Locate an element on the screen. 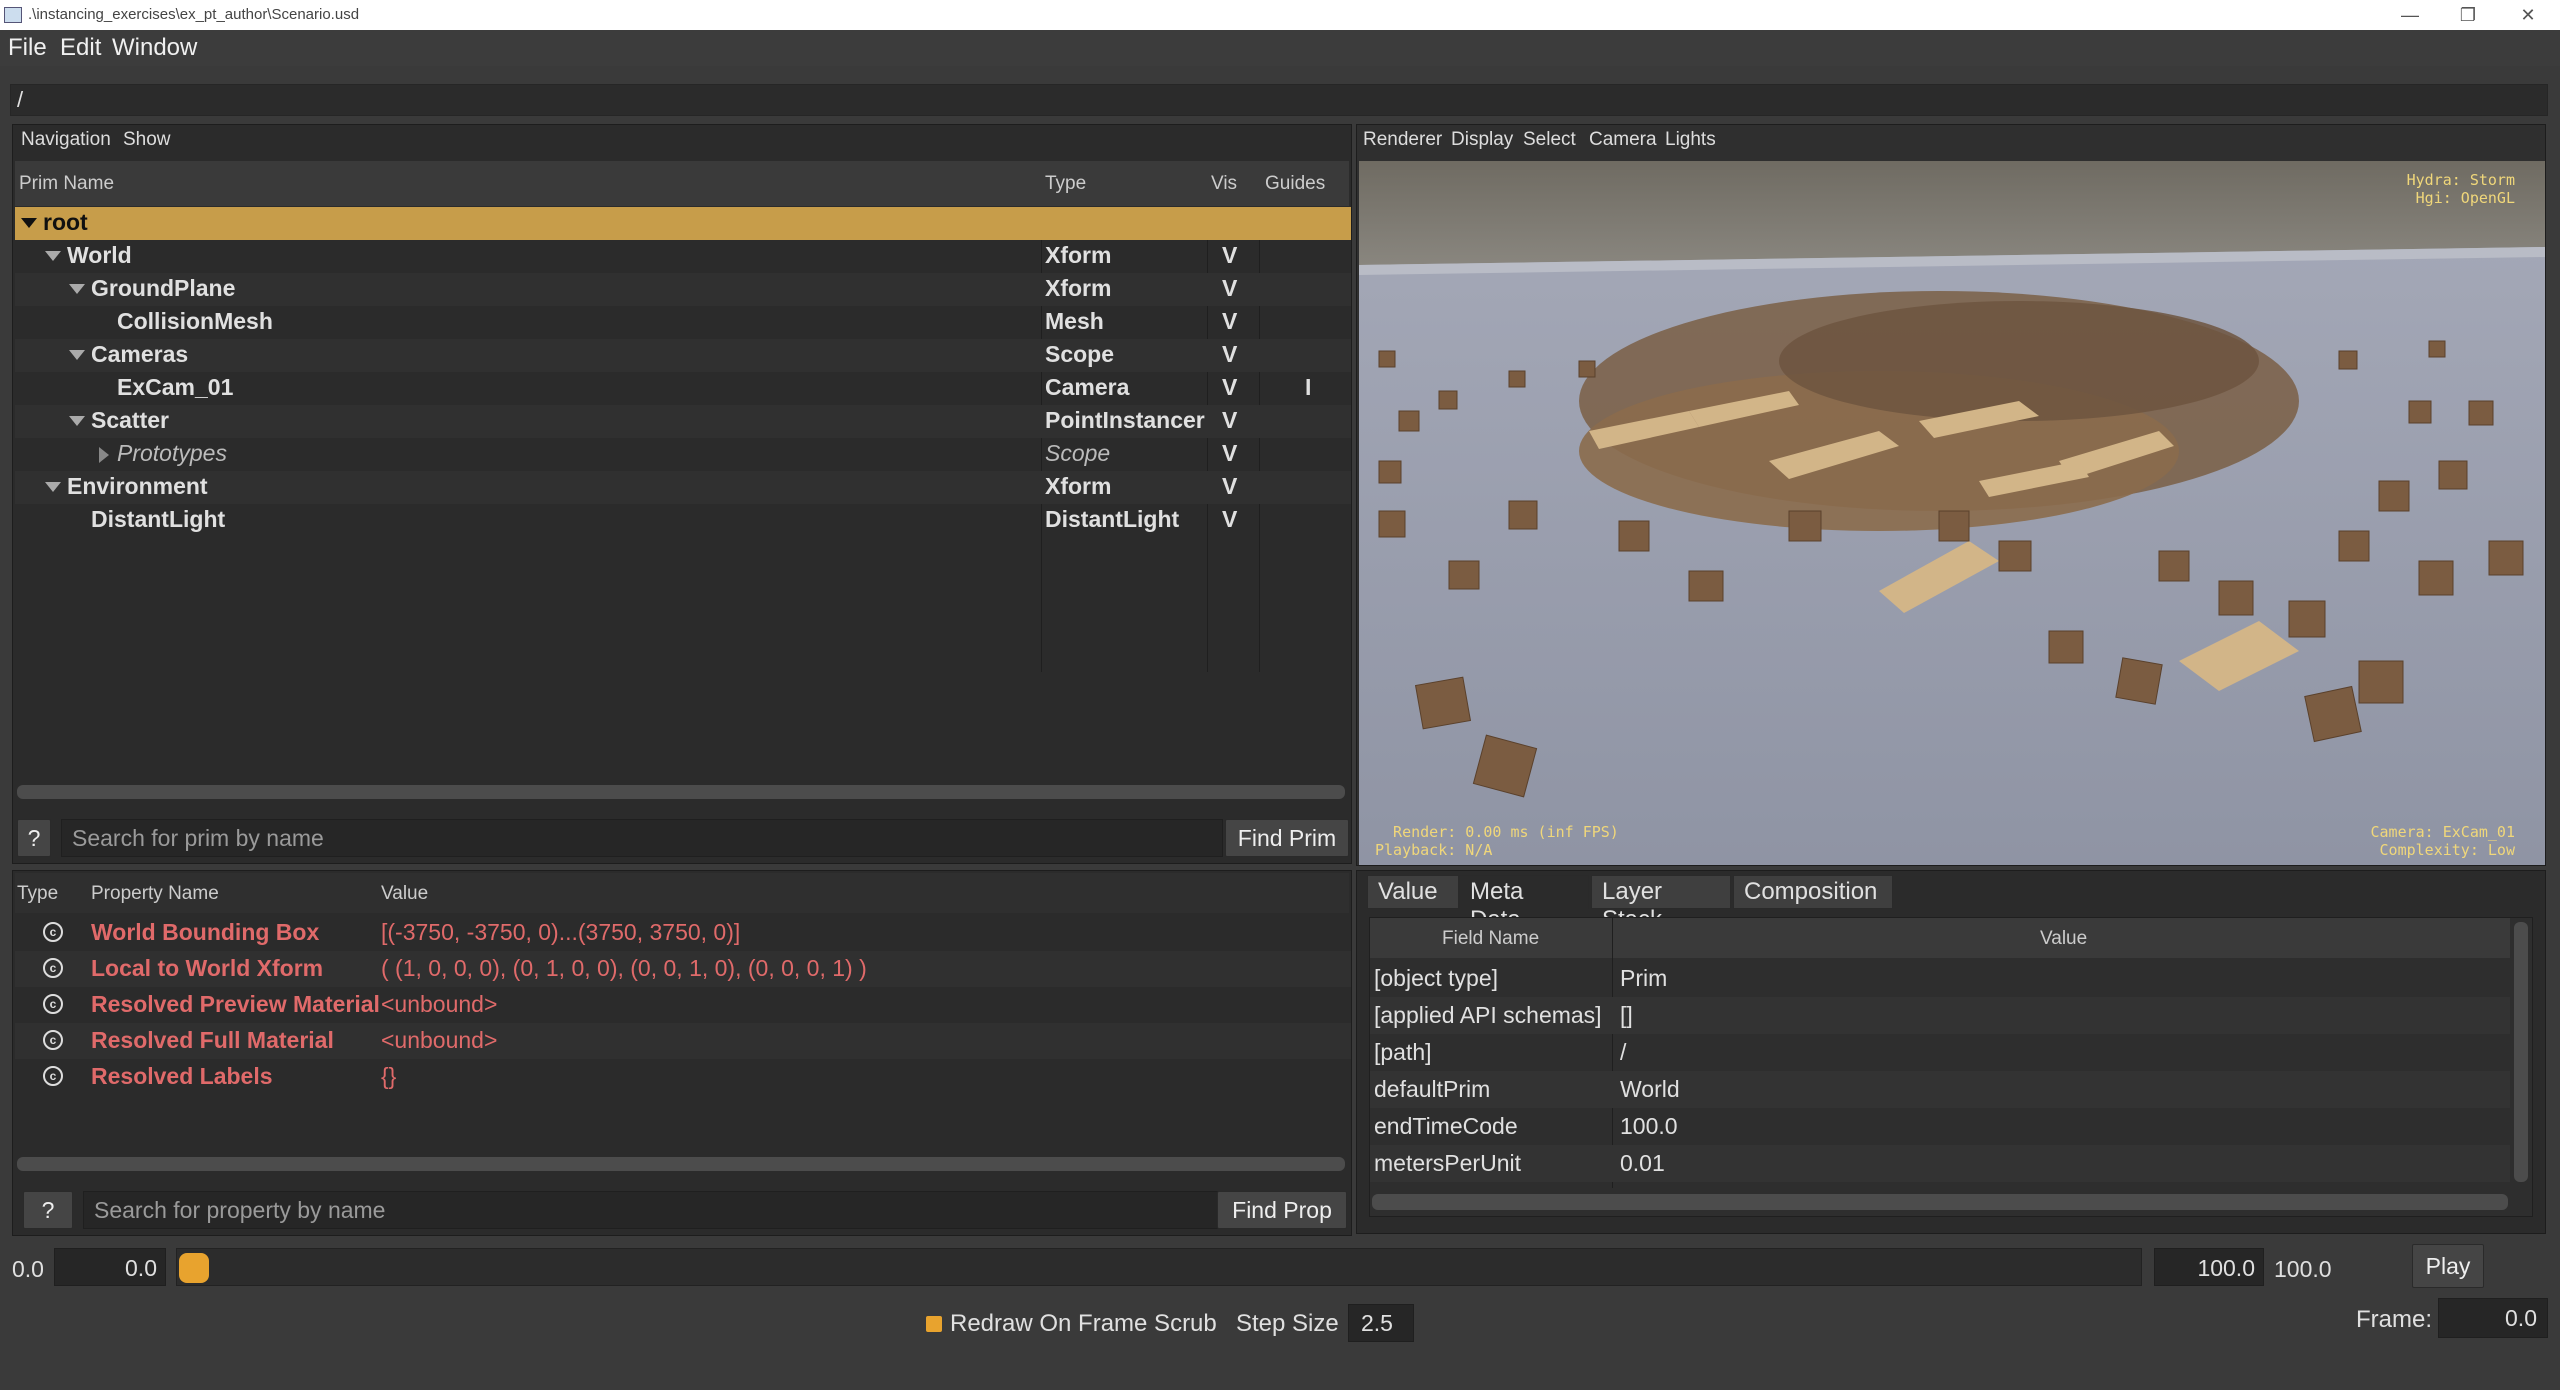 Image resolution: width=2560 pixels, height=1390 pixels. property-row: c Resolved Preview Material <unbound> is located at coordinates (683, 1005).